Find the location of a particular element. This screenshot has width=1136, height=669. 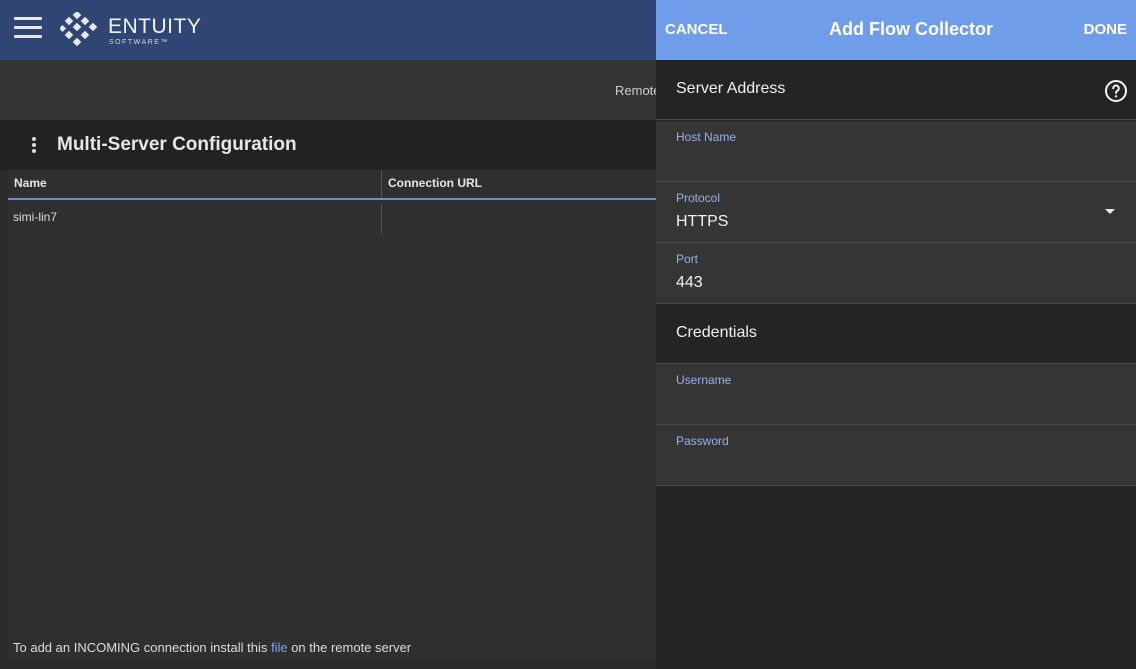

footer-suffix: on the remote server is located at coordinates (349, 647).